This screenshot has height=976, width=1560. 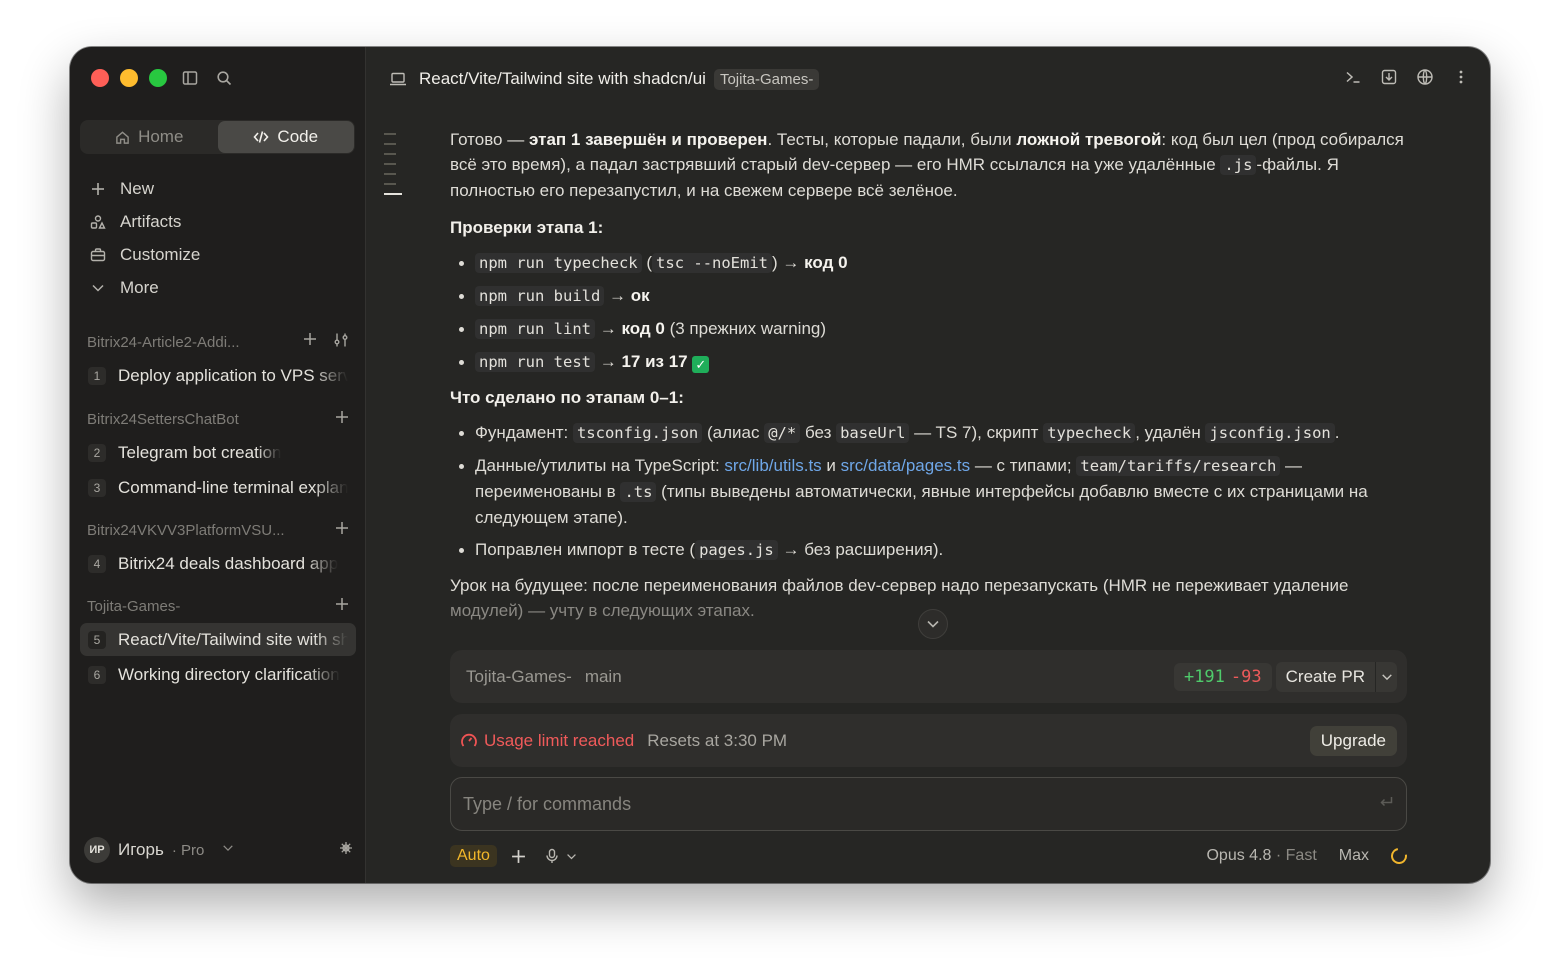 I want to click on toggle-sidebar-icon, so click(x=190, y=78).